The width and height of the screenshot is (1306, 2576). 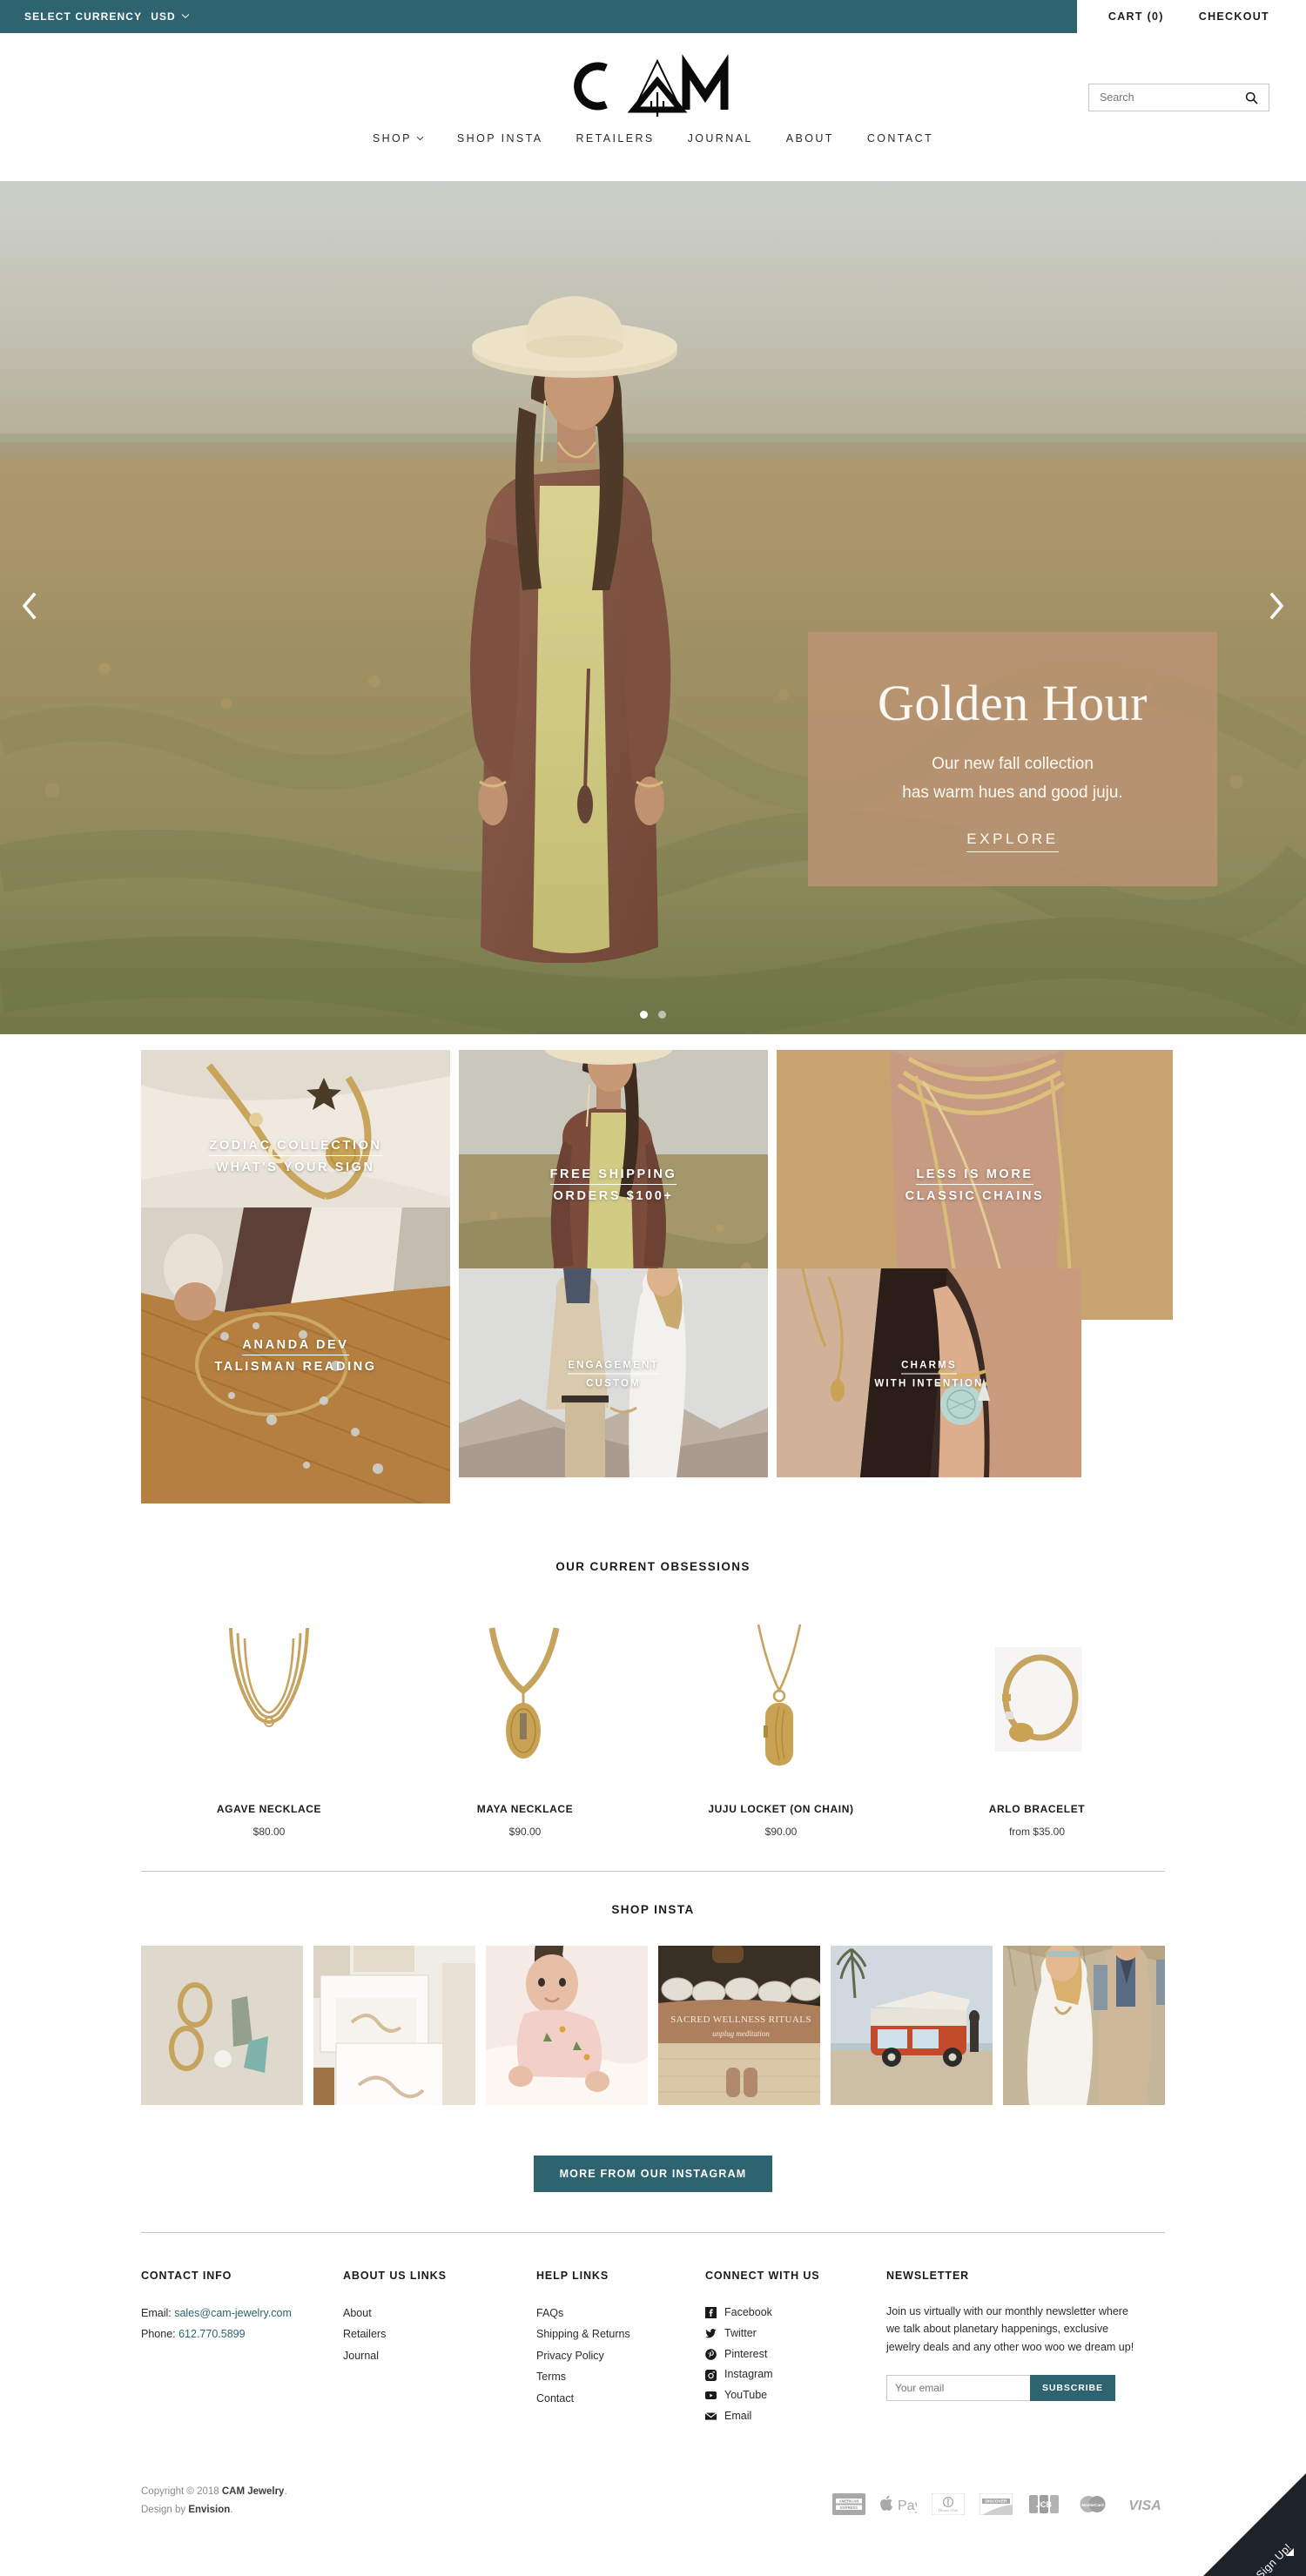 I want to click on product-name: AGAVE NECKLACE, so click(x=269, y=1809).